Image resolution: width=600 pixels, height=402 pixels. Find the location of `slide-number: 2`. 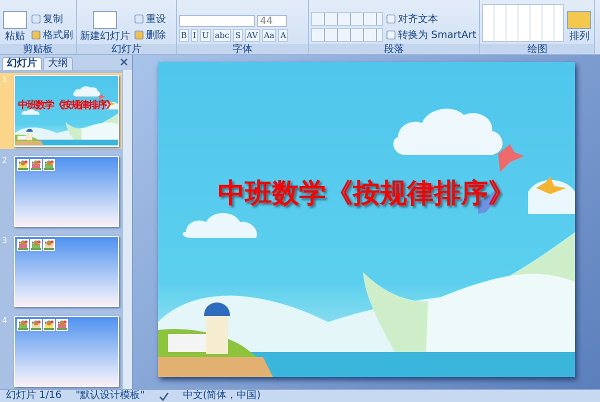

slide-number: 2 is located at coordinates (5, 161).